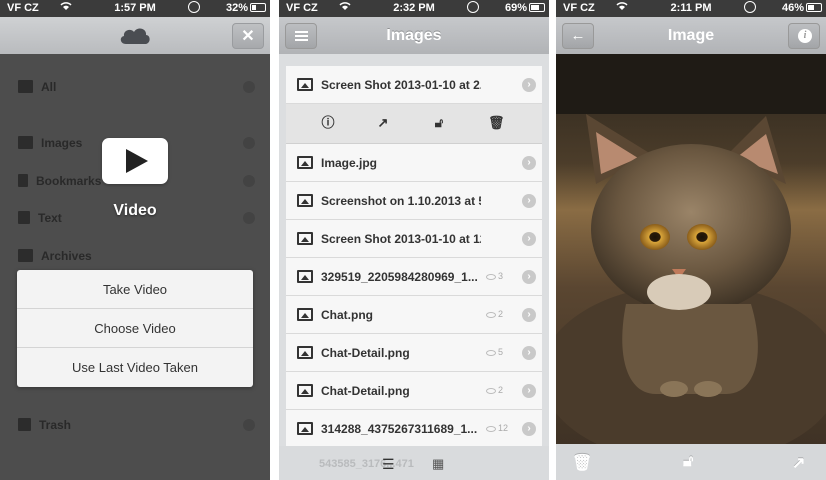  What do you see at coordinates (414, 163) in the screenshot?
I see `list-item: Image.jpg ›` at bounding box center [414, 163].